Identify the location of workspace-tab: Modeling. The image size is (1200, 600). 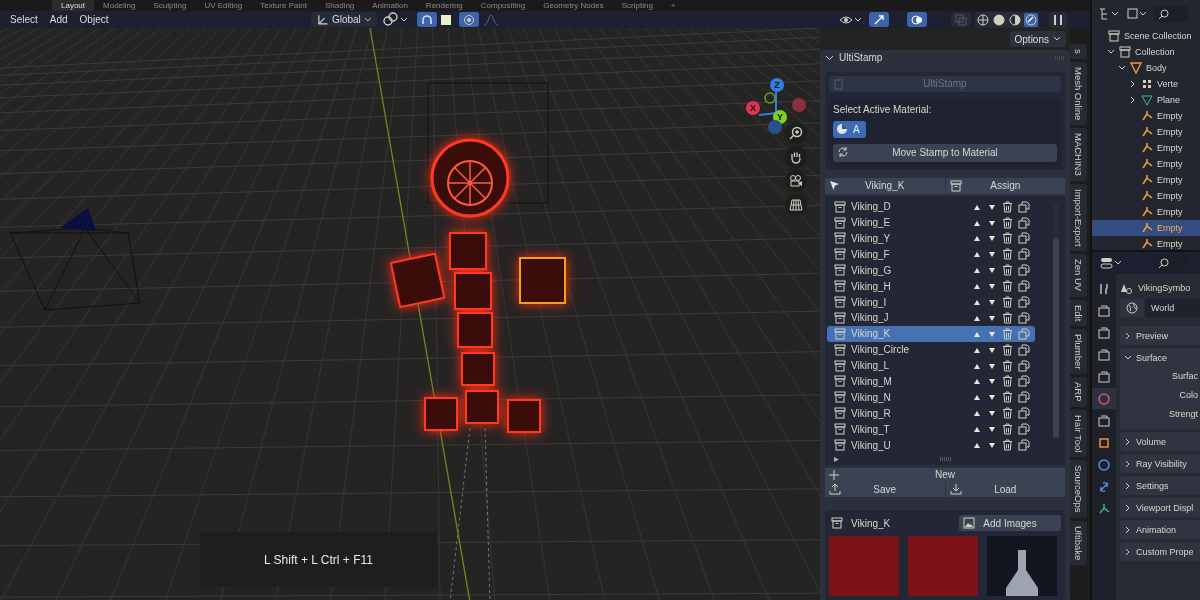
(119, 5).